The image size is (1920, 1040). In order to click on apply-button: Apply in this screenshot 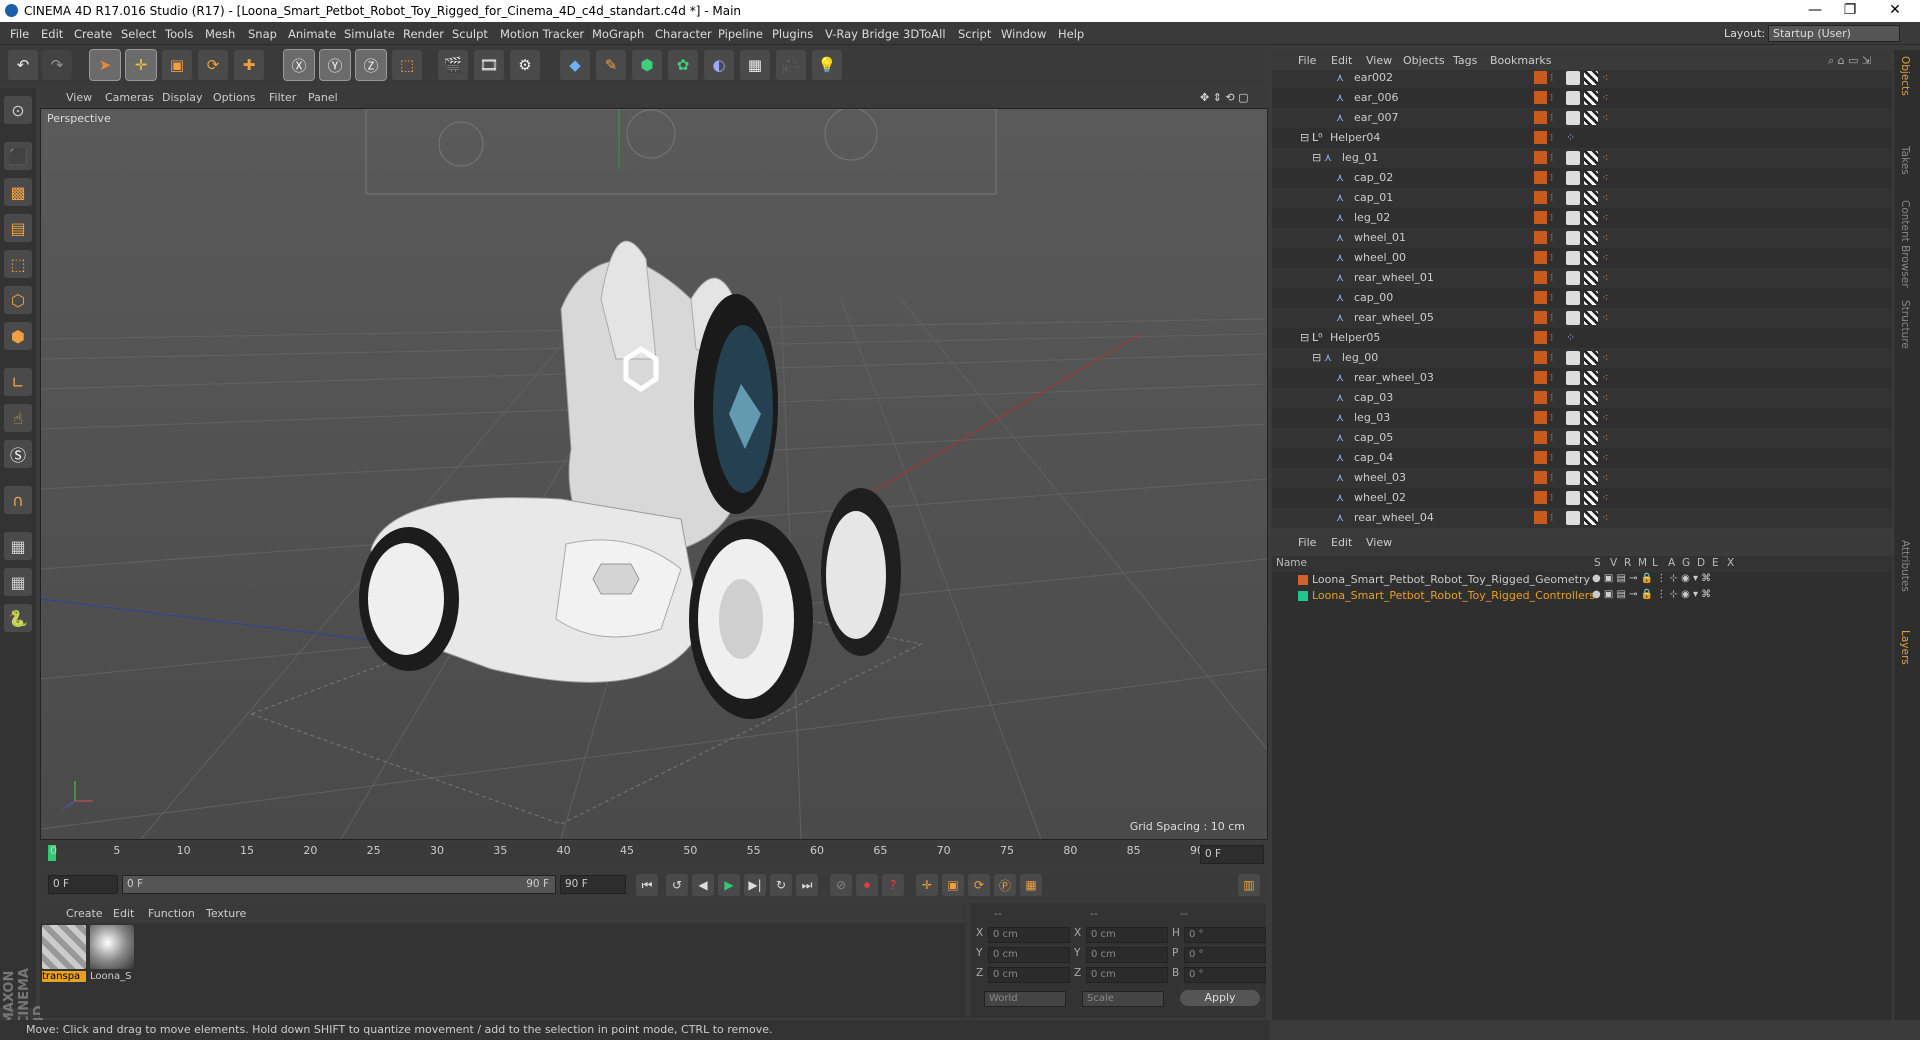, I will do `click(1220, 998)`.